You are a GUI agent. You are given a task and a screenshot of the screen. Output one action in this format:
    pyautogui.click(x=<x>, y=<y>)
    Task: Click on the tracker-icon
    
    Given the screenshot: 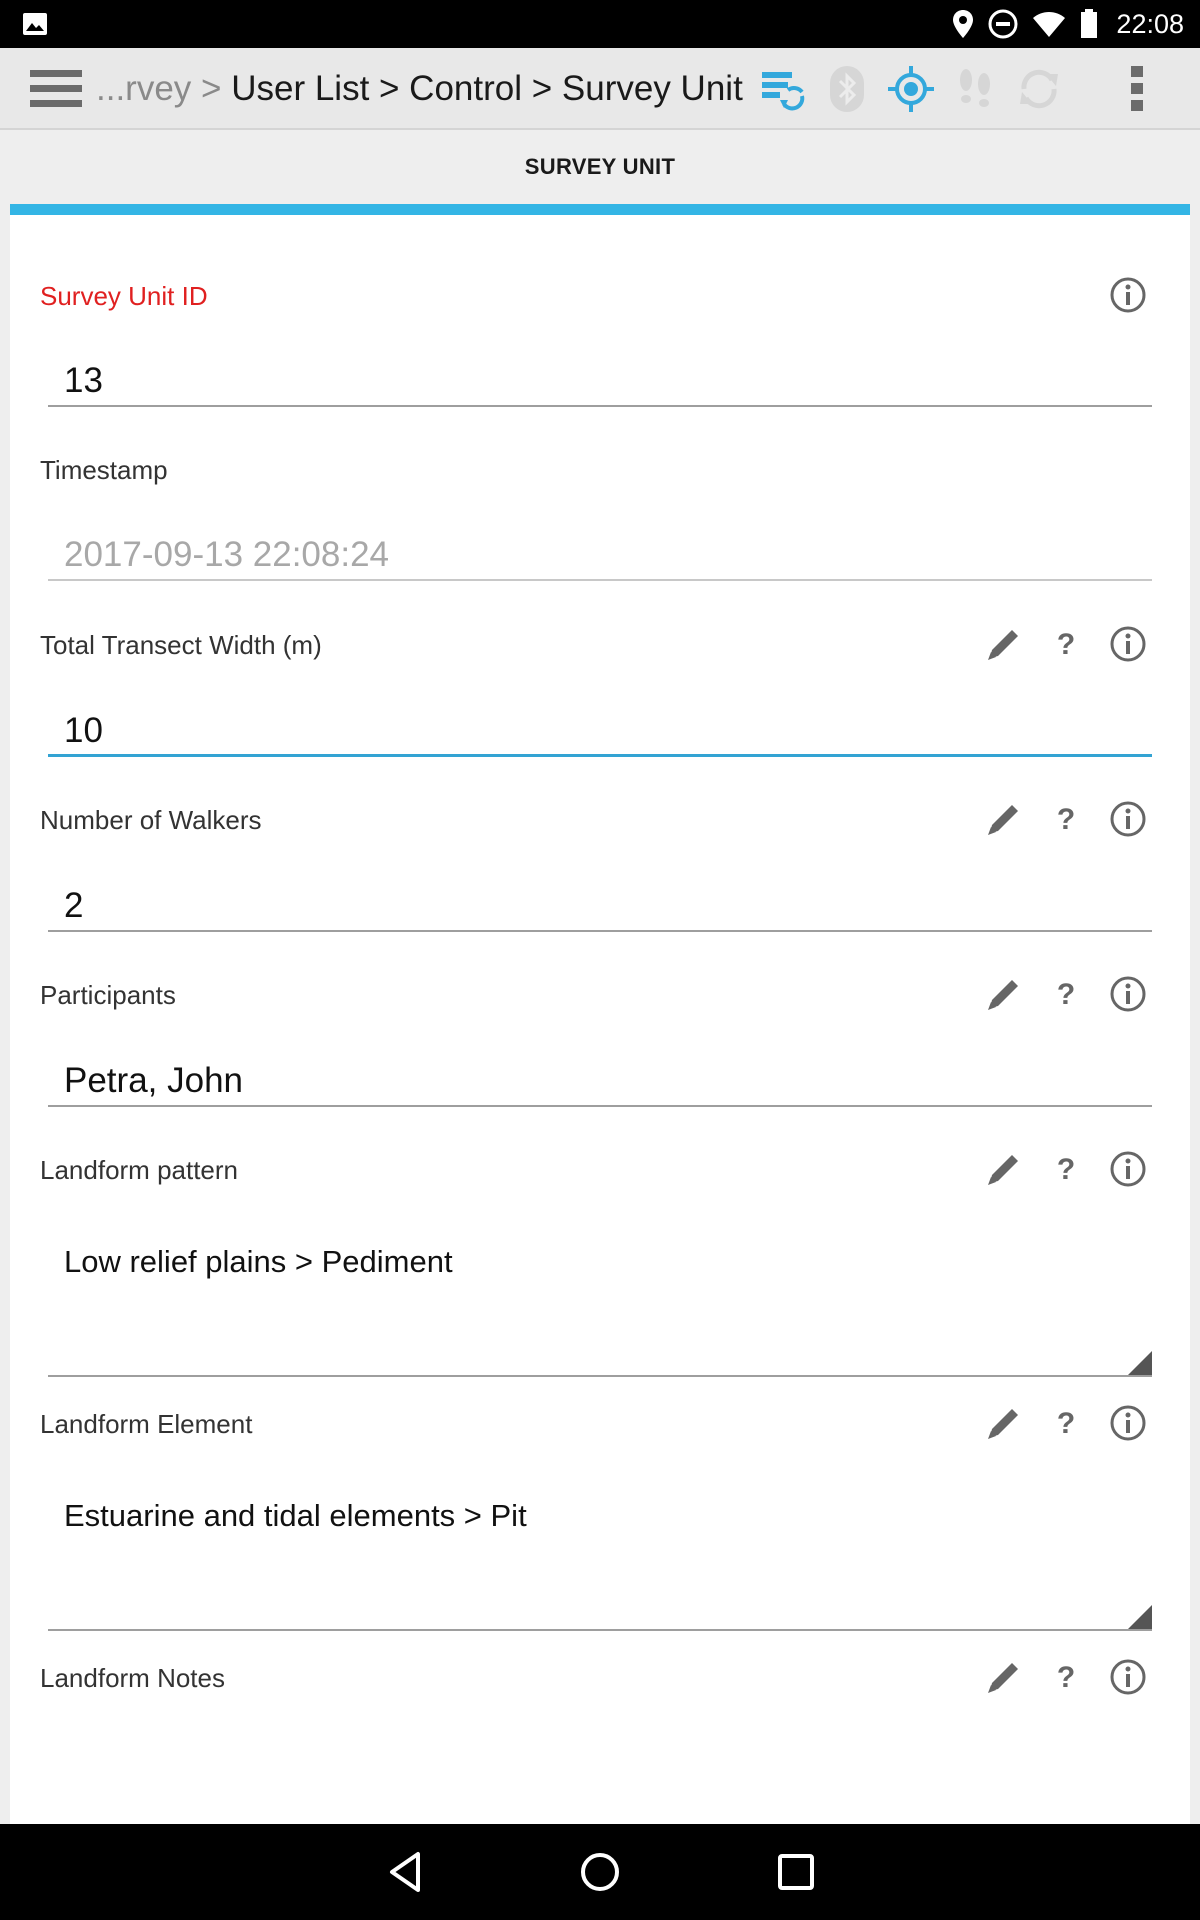 What is the action you would take?
    pyautogui.click(x=975, y=89)
    